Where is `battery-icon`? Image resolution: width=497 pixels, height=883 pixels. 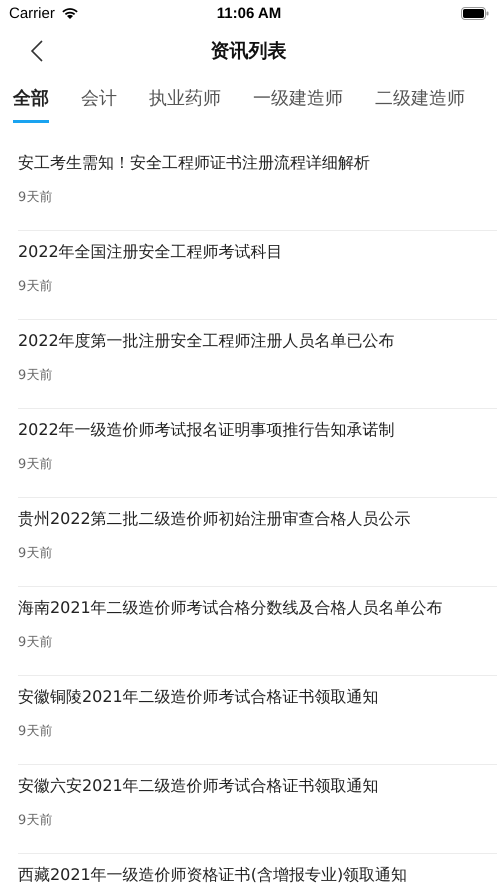 battery-icon is located at coordinates (474, 13).